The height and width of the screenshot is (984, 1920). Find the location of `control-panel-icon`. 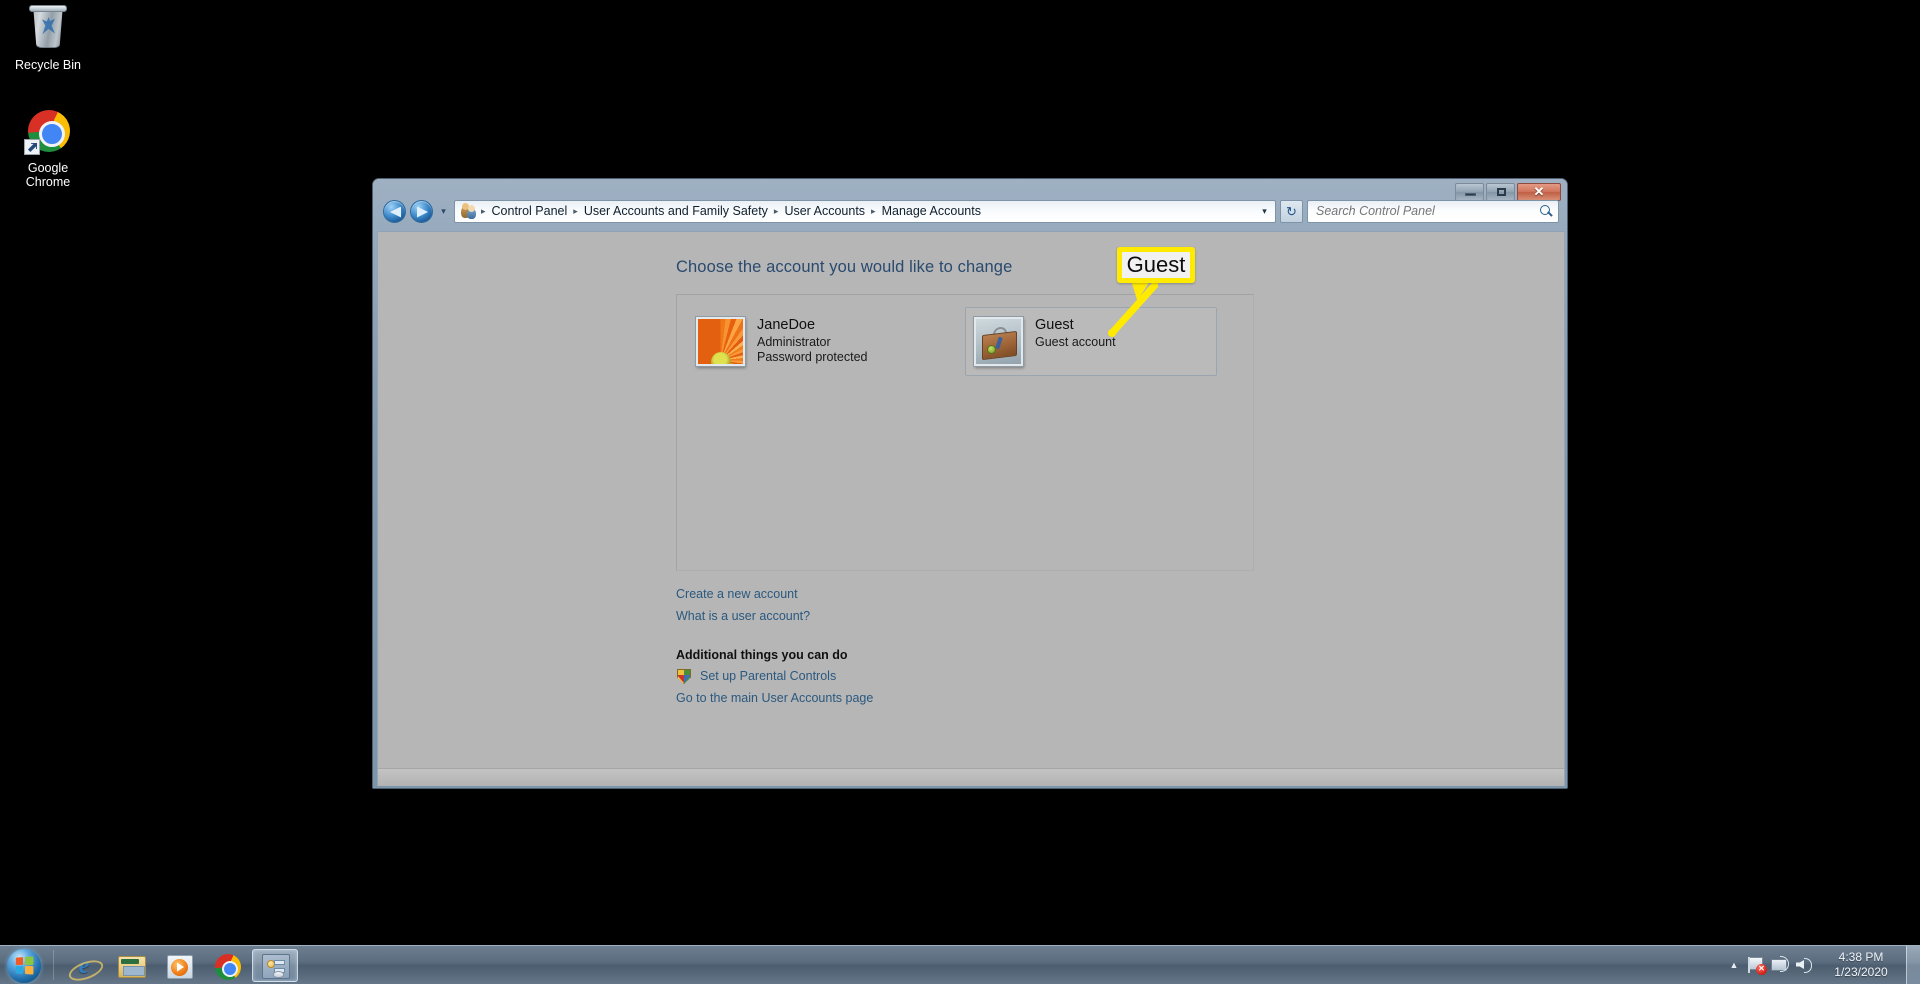

control-panel-icon is located at coordinates (276, 966).